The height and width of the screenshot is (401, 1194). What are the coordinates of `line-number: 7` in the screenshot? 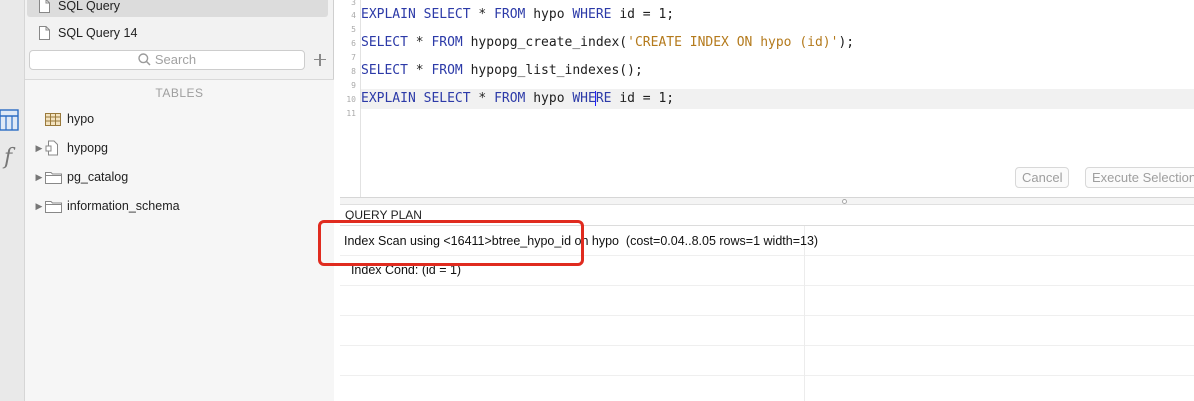 It's located at (353, 57).